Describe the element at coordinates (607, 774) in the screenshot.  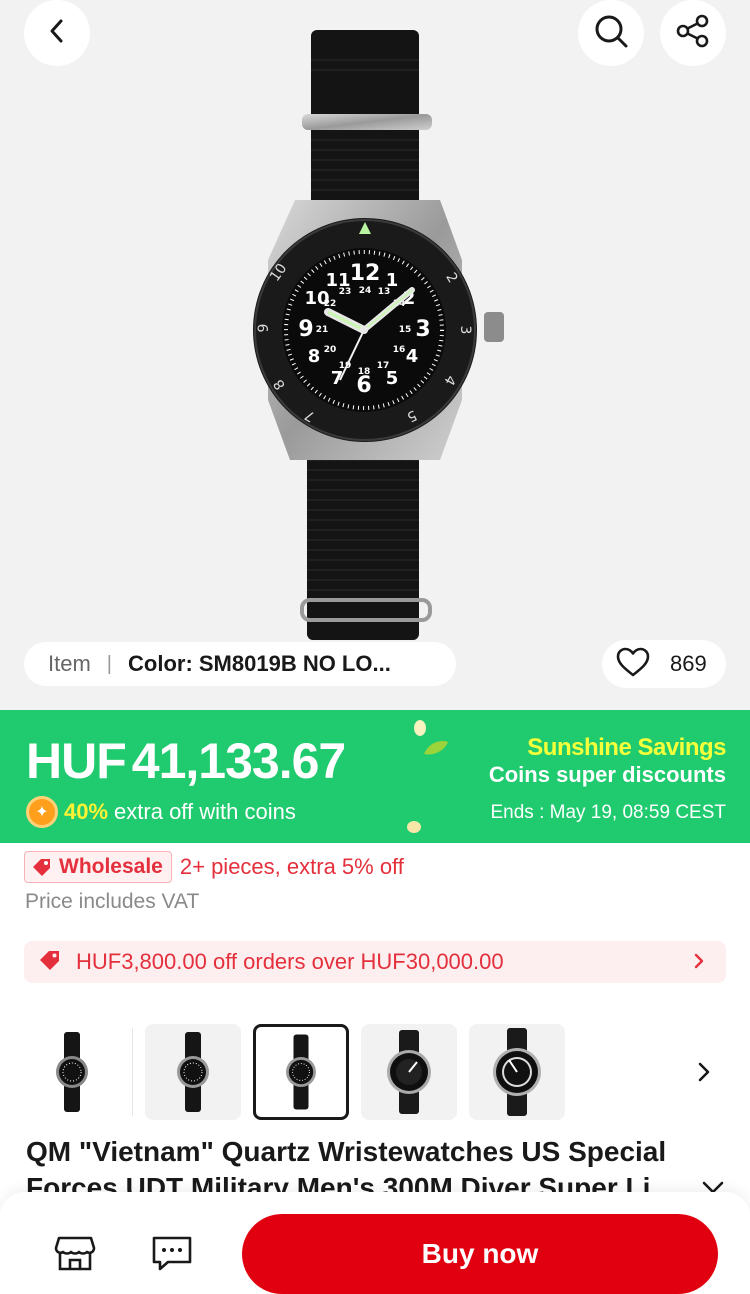
I see `promo-subtitle: Coins super discounts` at that location.